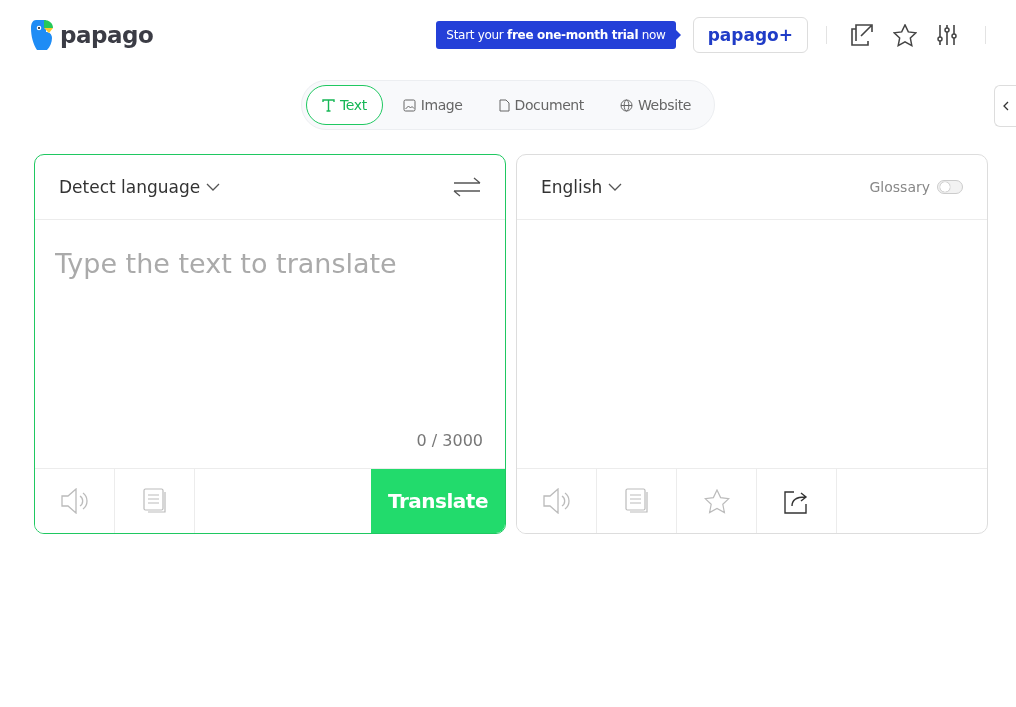 Image resolution: width=1016 pixels, height=707 pixels. Describe the element at coordinates (626, 105) in the screenshot. I see `globe-icon` at that location.